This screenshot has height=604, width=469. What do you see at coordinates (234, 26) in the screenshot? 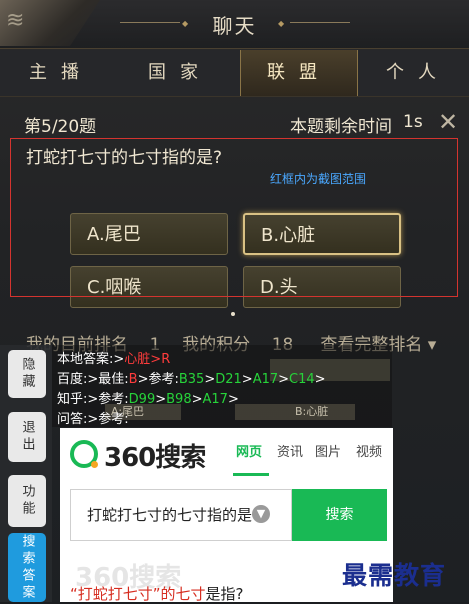
I see `chat-title: 聊天` at bounding box center [234, 26].